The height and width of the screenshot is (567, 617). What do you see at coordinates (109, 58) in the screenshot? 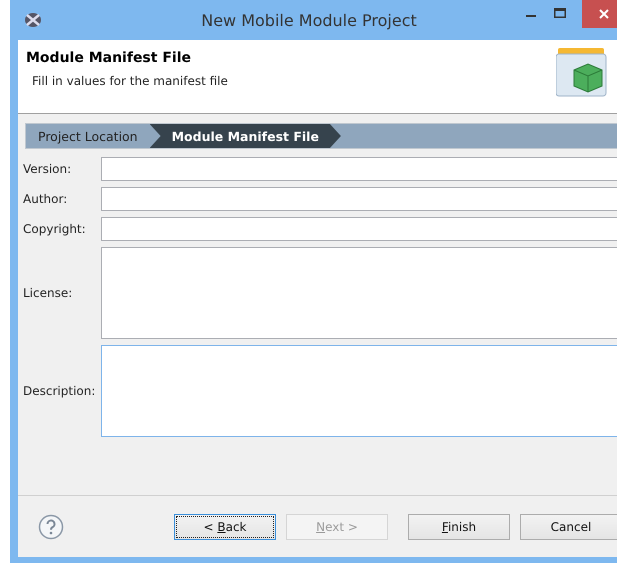
I see `page-title: Module Manifest File` at bounding box center [109, 58].